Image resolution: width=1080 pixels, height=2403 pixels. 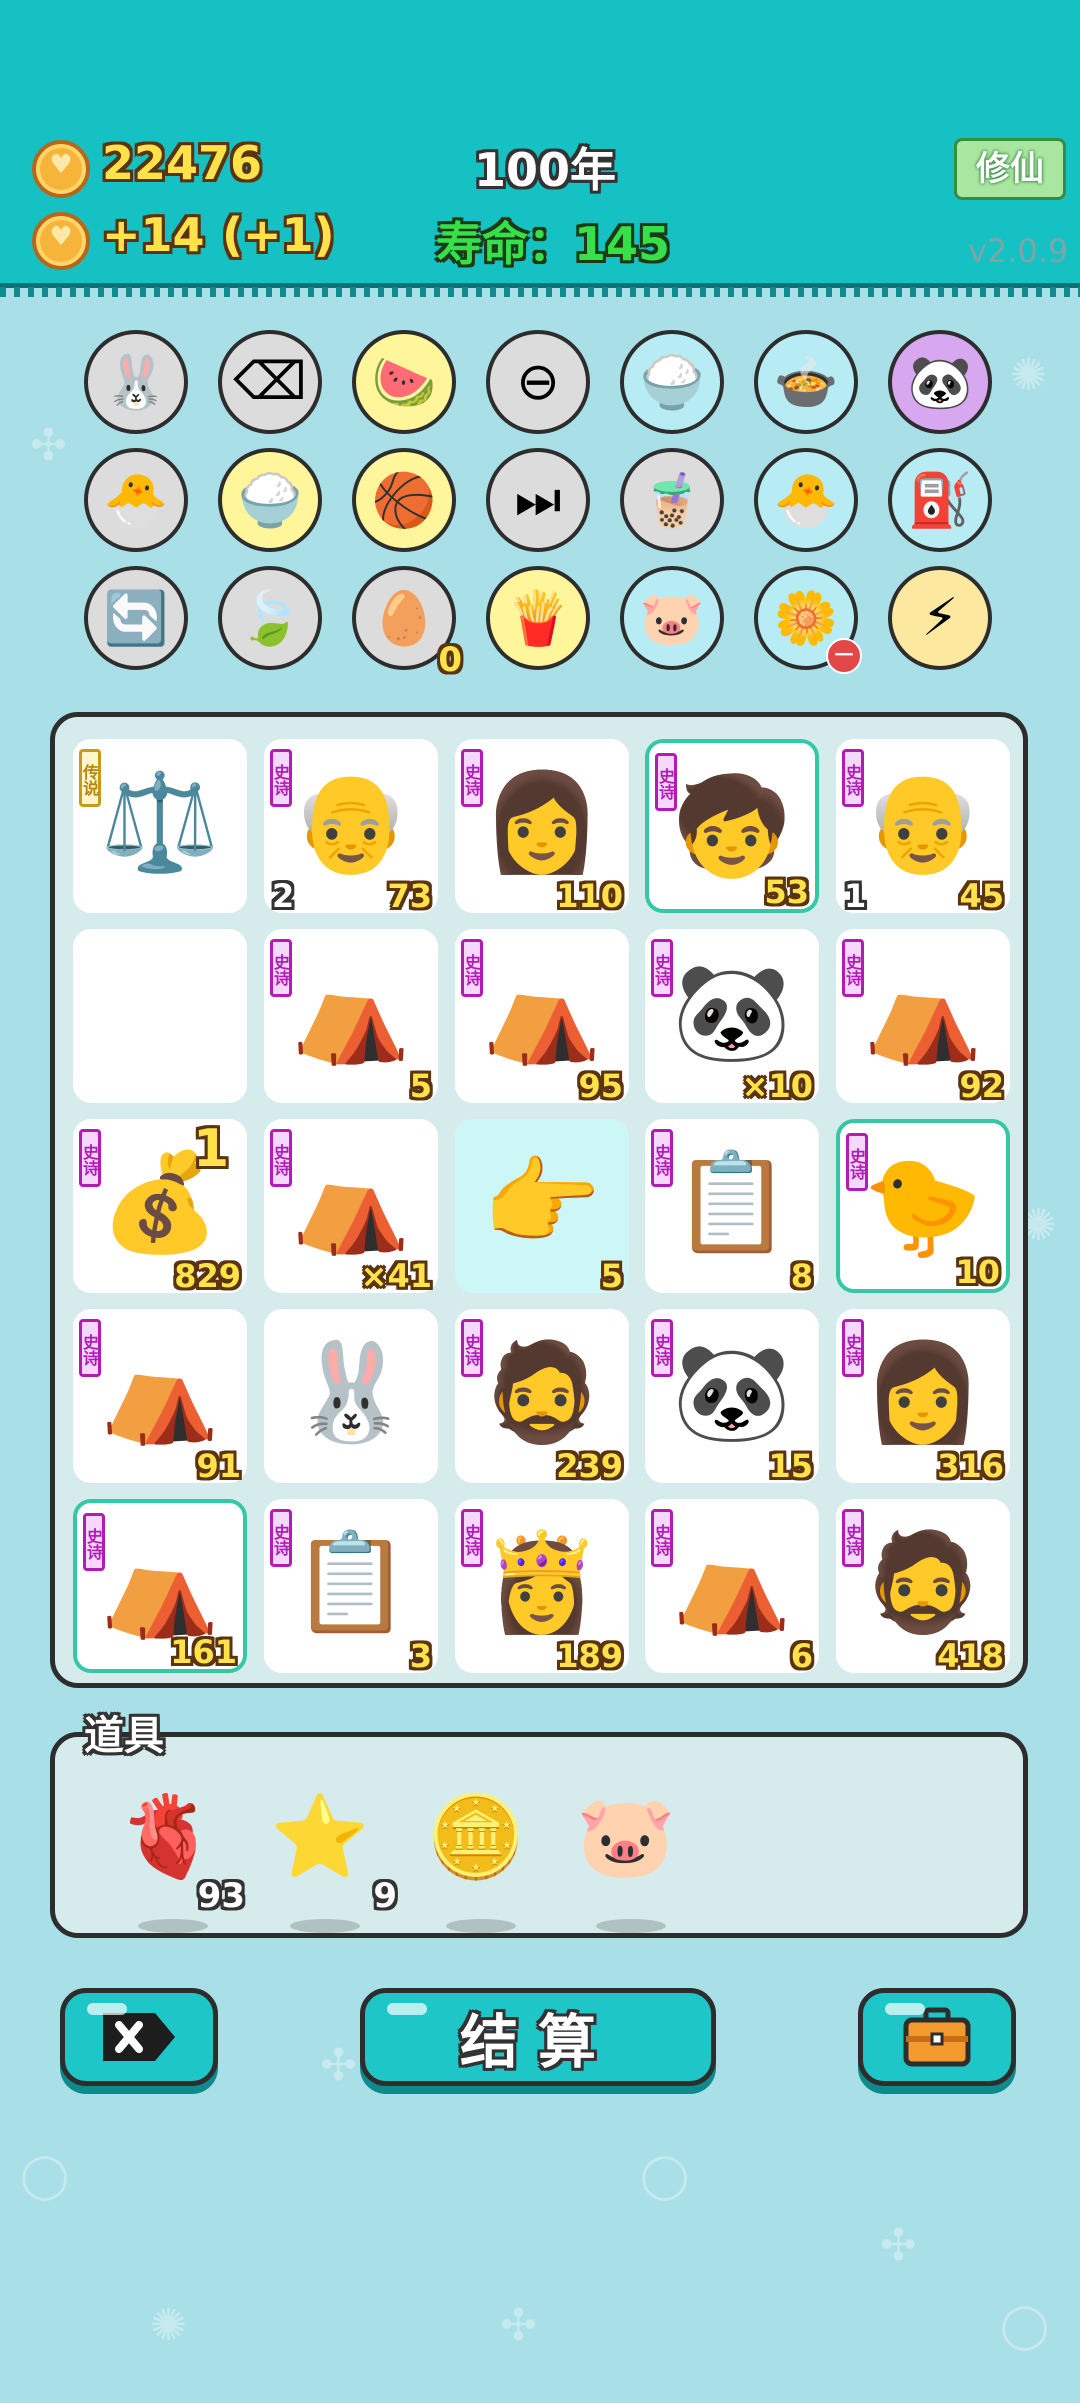 I want to click on chick-egg-icon: 🐣, so click(x=136, y=500).